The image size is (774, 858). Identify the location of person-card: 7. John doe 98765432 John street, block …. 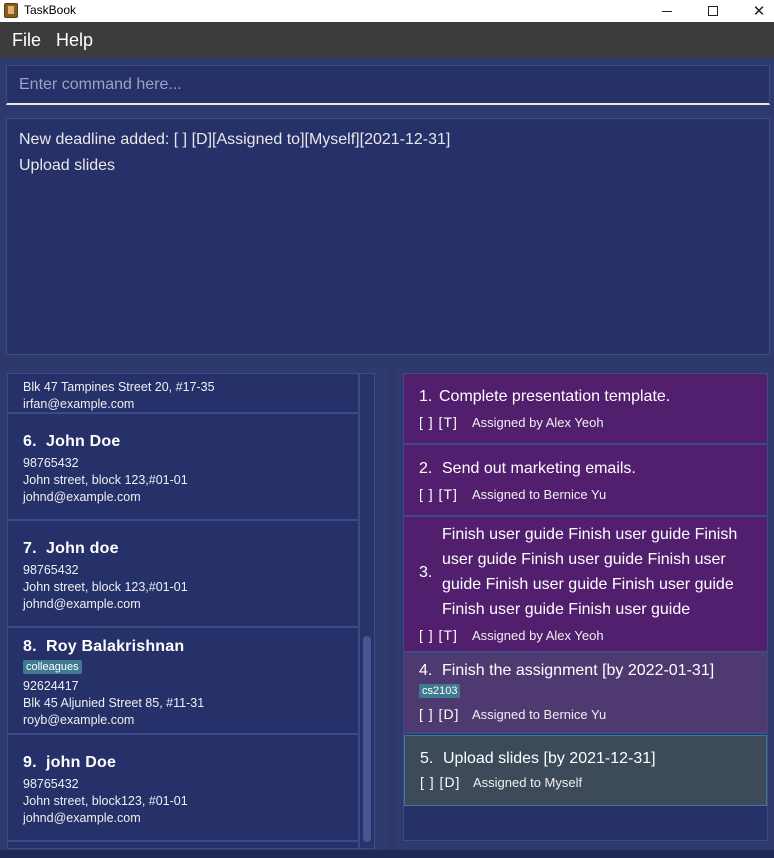
(183, 574).